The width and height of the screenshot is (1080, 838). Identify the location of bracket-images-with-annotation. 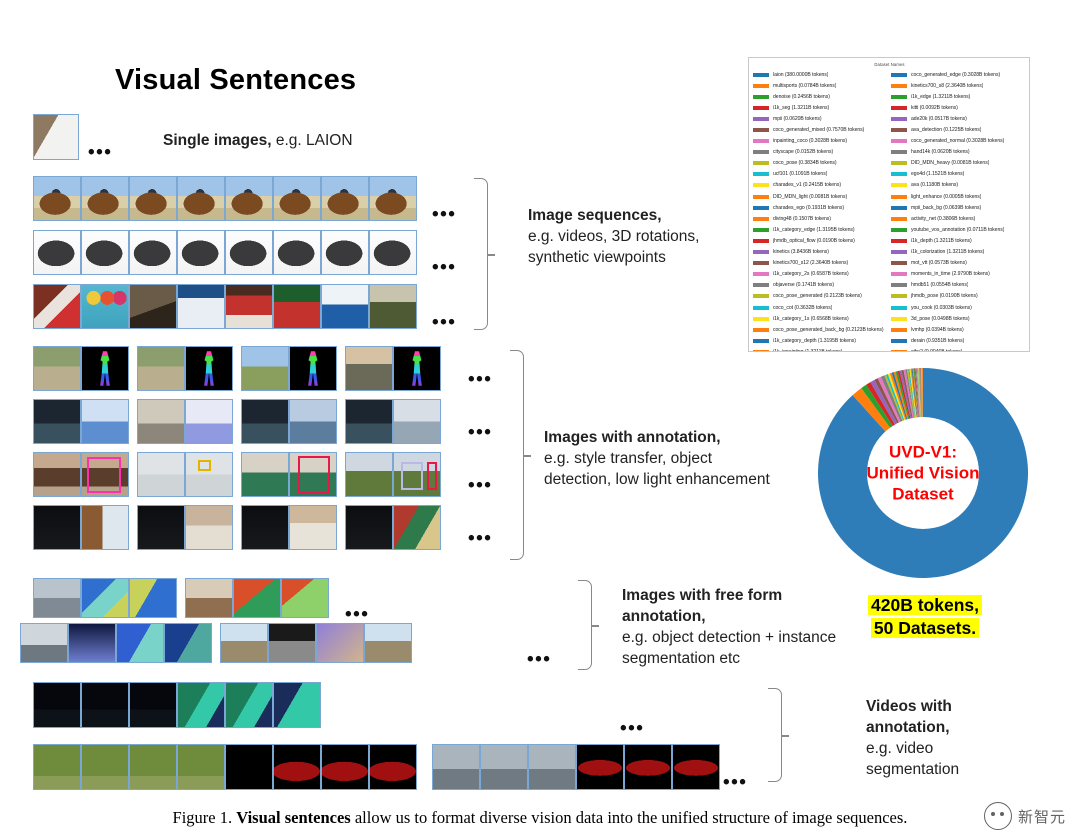
(520, 455).